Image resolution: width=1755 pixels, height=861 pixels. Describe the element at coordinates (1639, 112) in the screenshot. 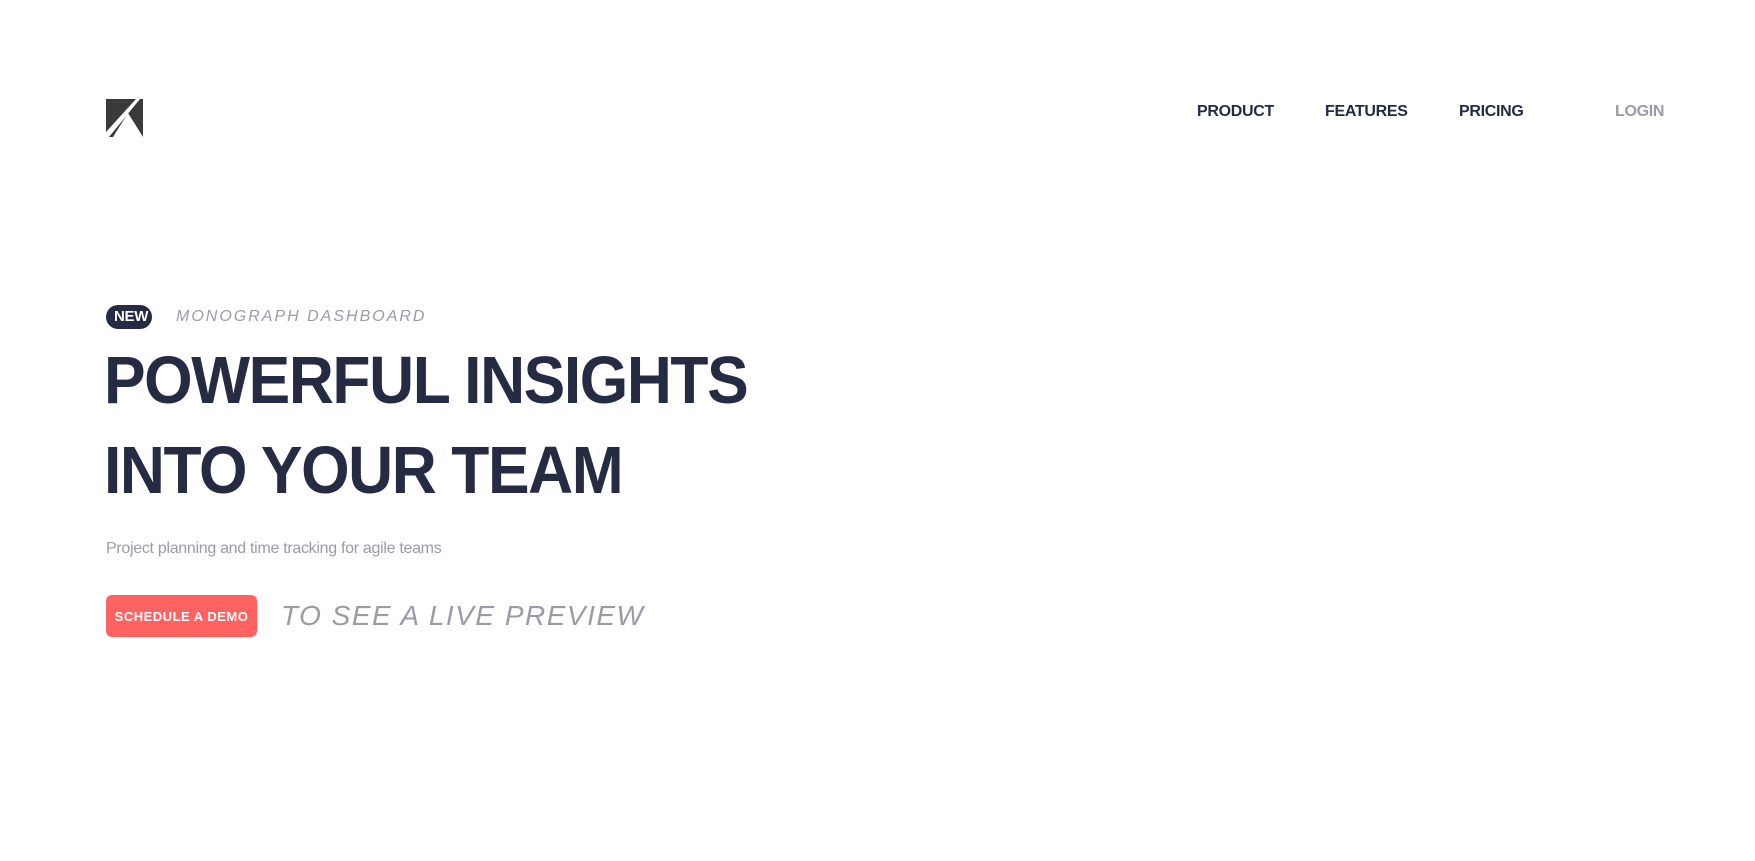

I see `login-link: LOGIN` at that location.